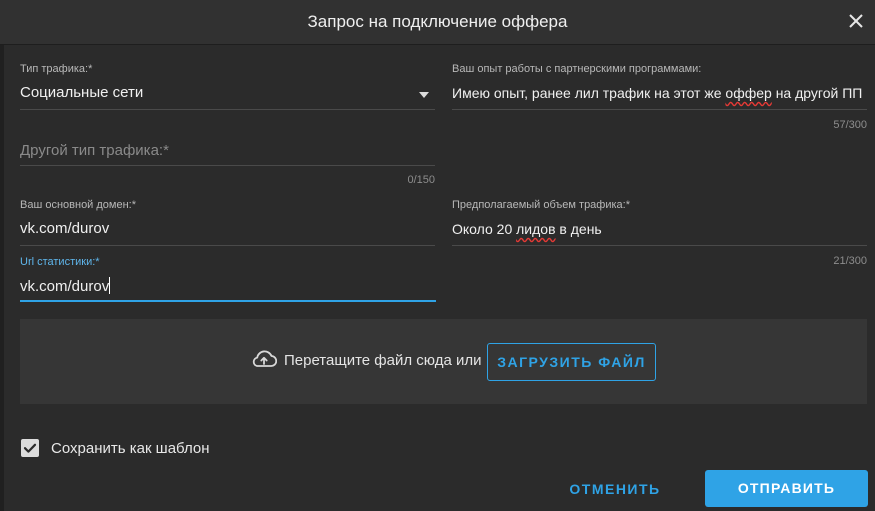 The image size is (875, 511). Describe the element at coordinates (264, 358) in the screenshot. I see `cloud-upload-icon` at that location.